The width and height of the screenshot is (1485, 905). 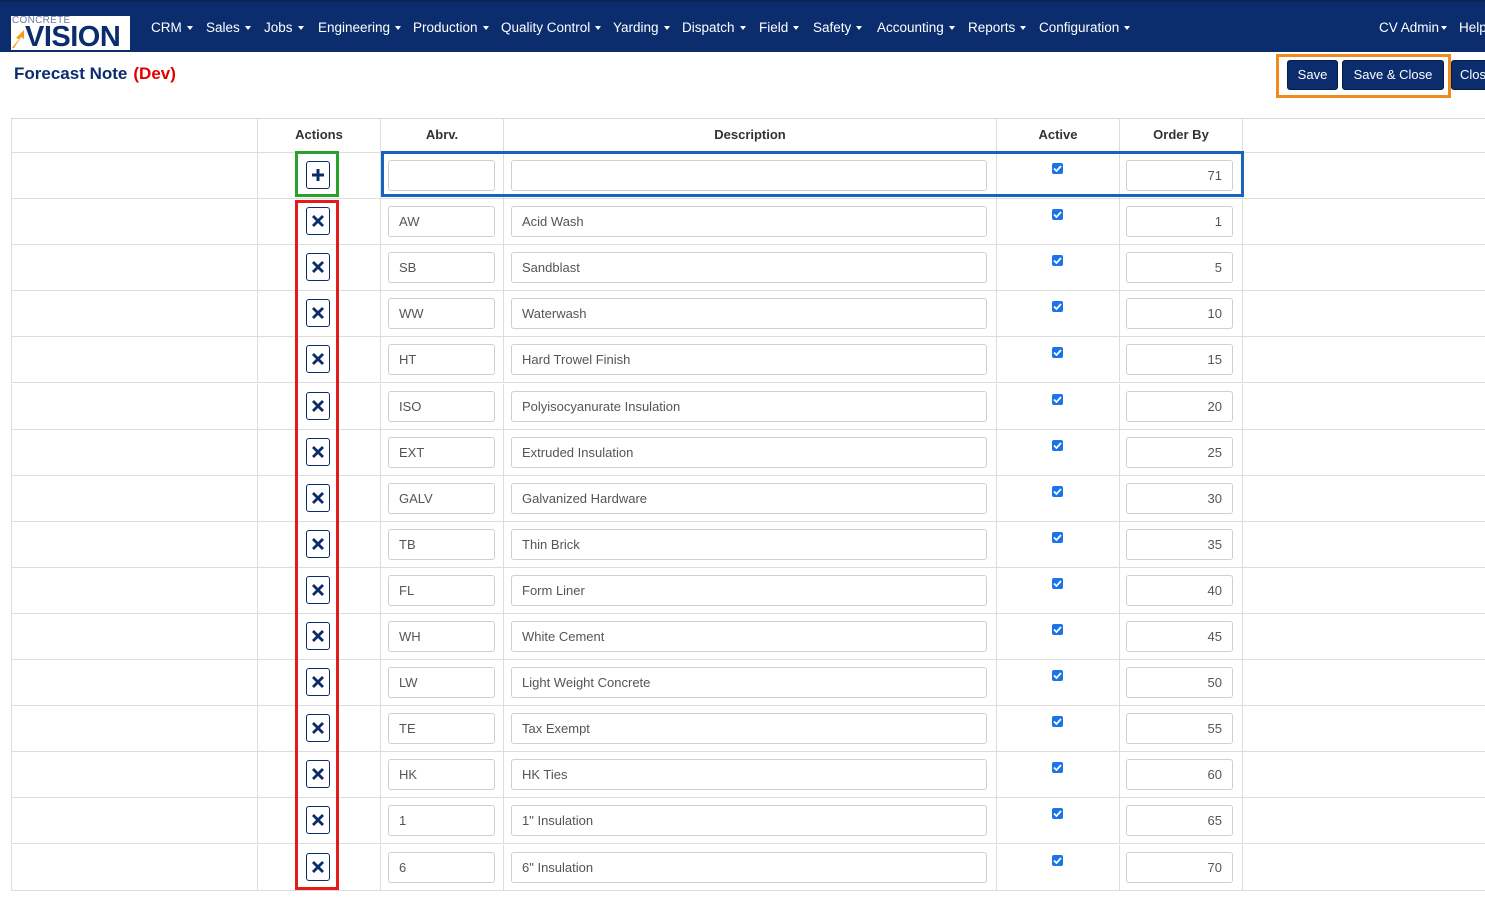 I want to click on abrv-input: WH, so click(x=441, y=636).